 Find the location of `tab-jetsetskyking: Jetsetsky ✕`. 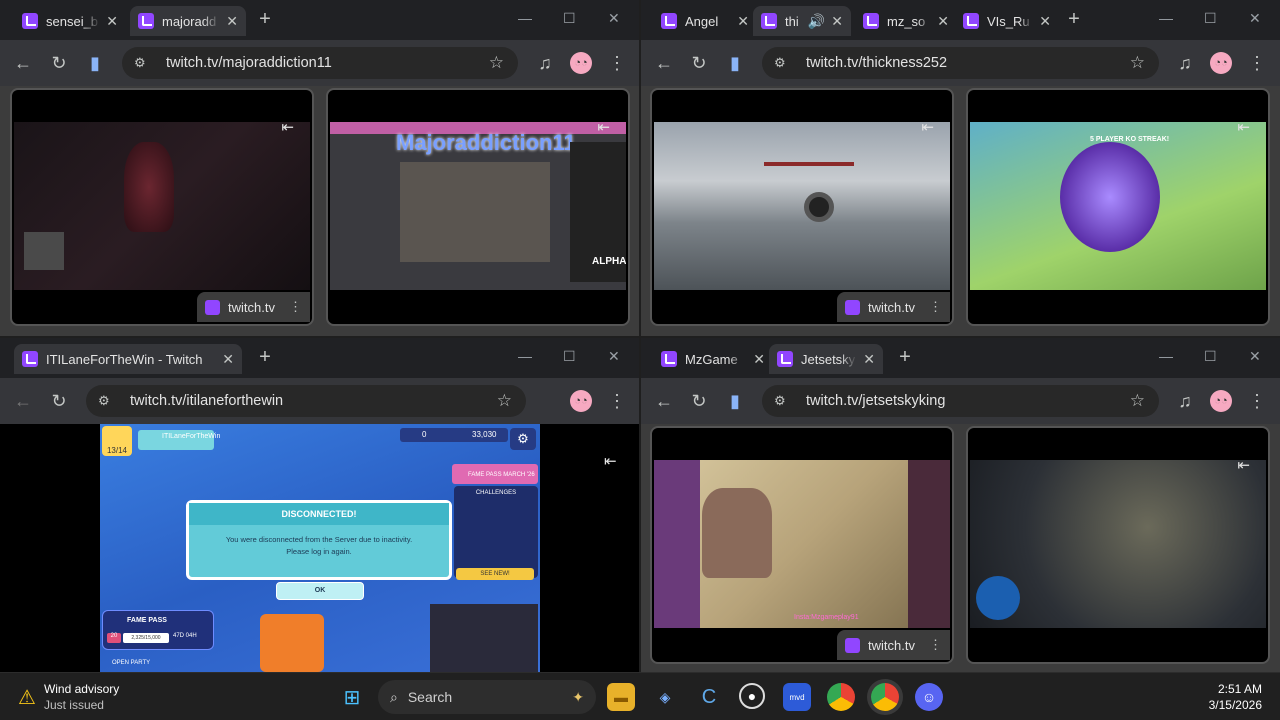

tab-jetsetskyking: Jetsetsky ✕ is located at coordinates (826, 359).